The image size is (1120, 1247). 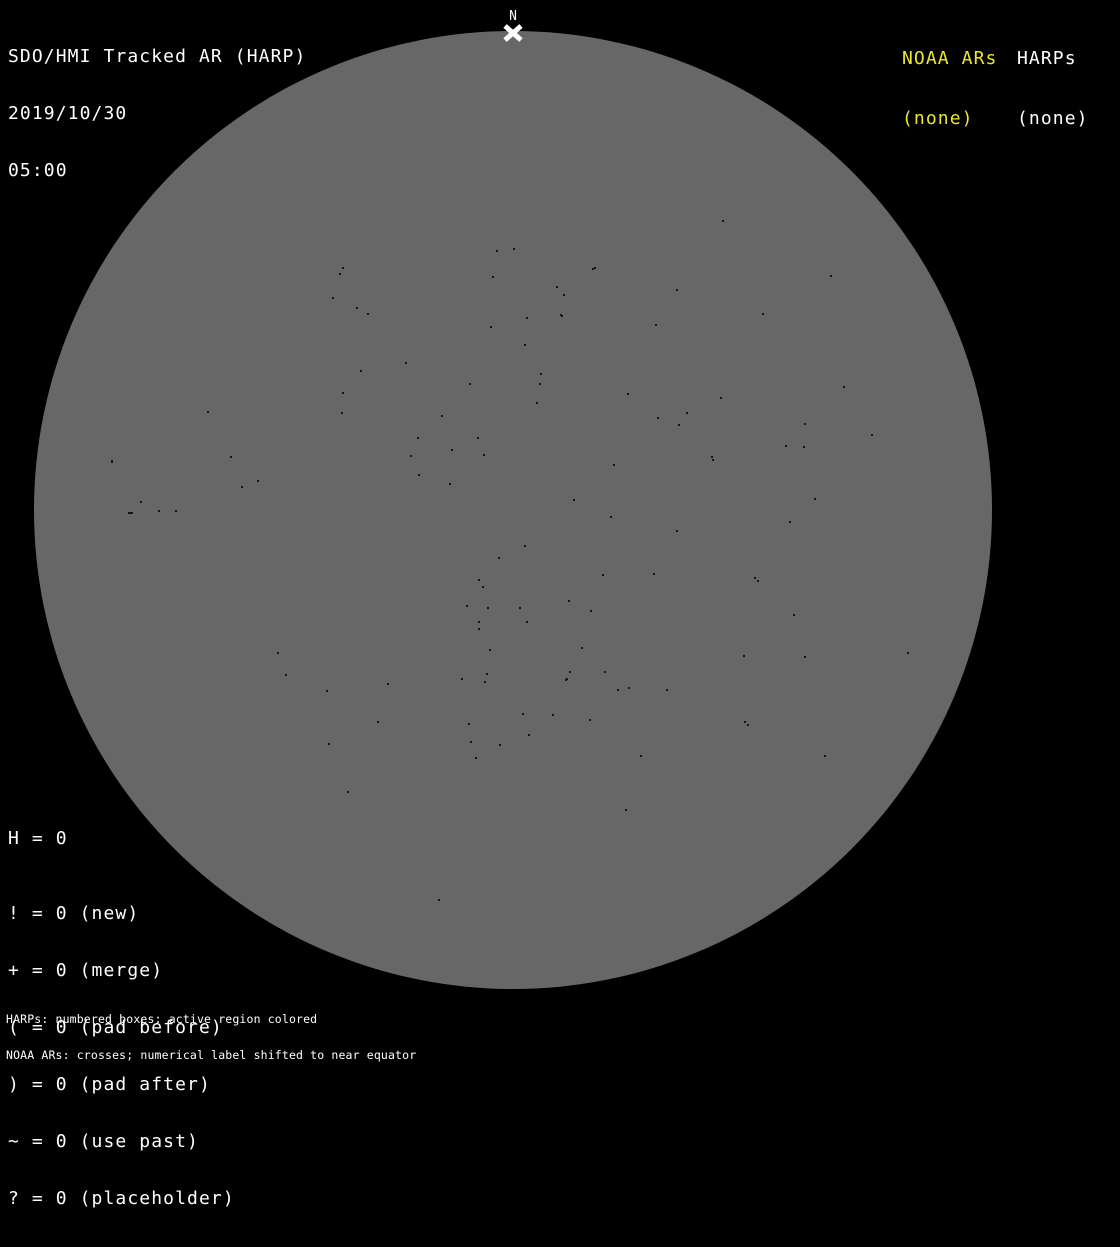 I want to click on noaa-ars-value: (none), so click(x=938, y=118).